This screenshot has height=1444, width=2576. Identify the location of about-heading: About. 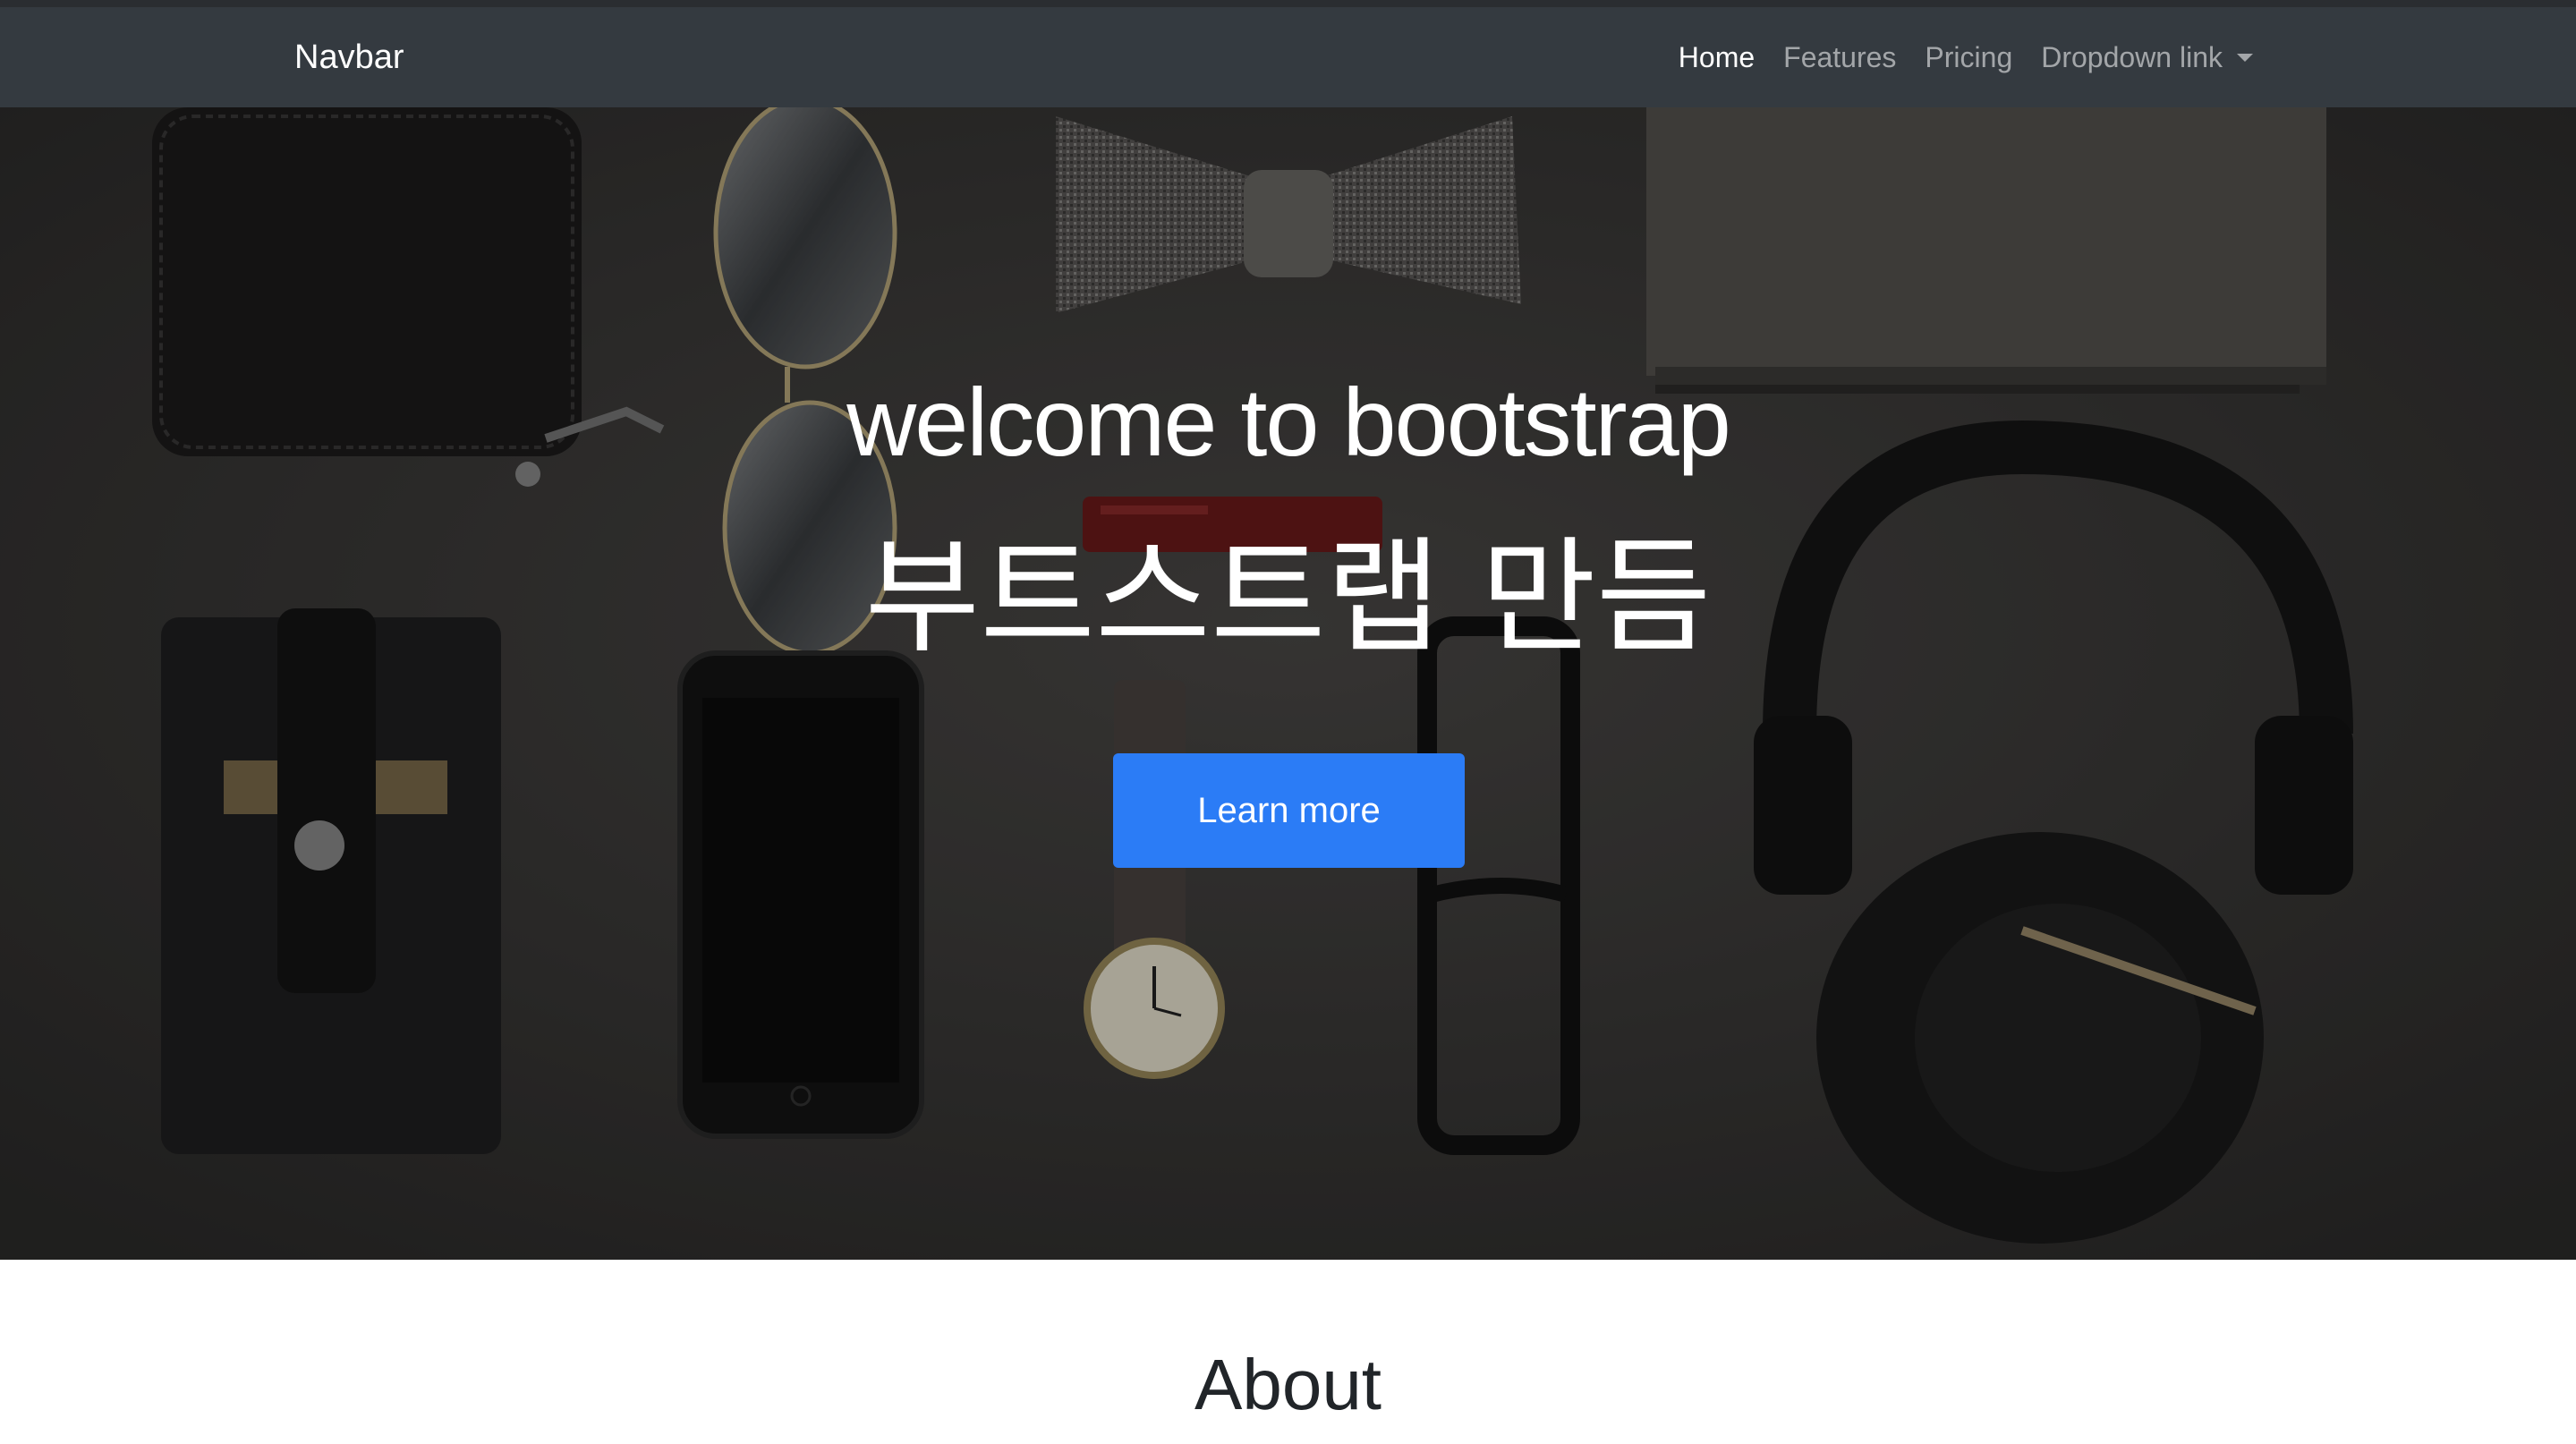
(1288, 1384).